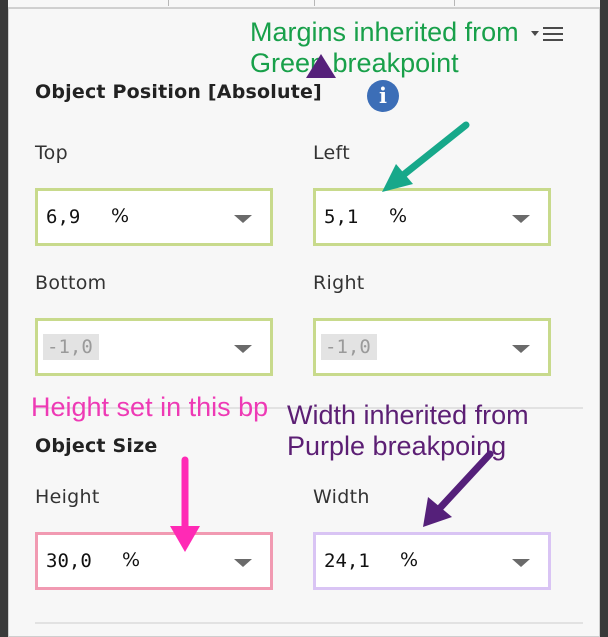  Describe the element at coordinates (185, 539) in the screenshot. I see `magenta-arrowhead` at that location.